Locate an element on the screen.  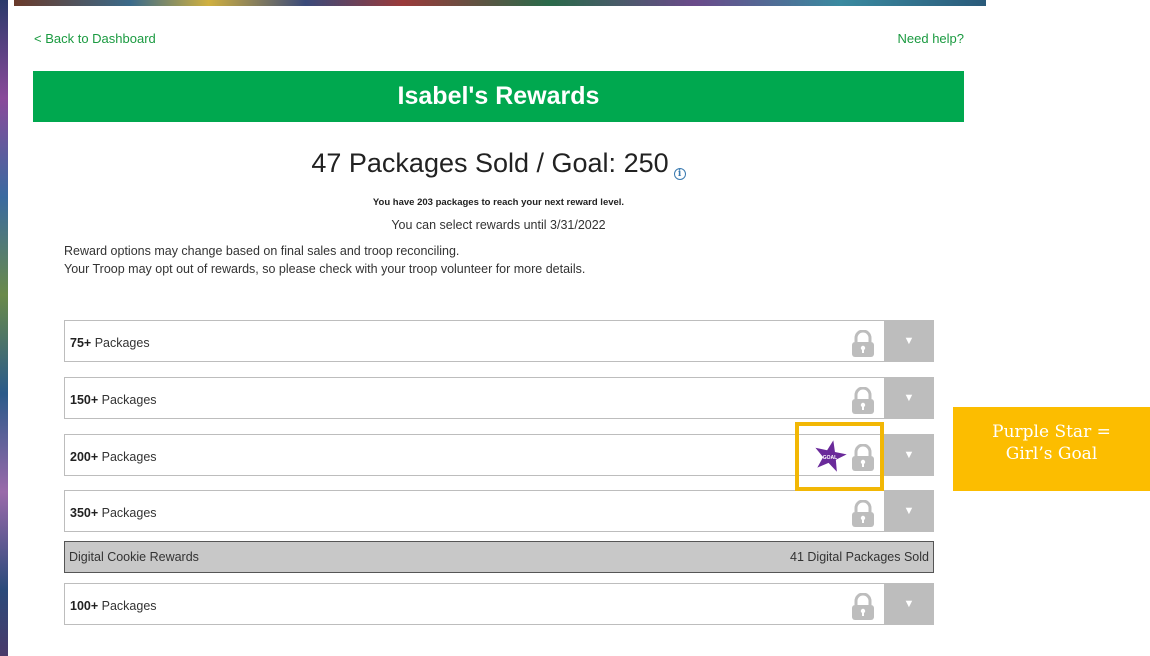
reward-level-label: 100+ Packages is located at coordinates (111, 604).